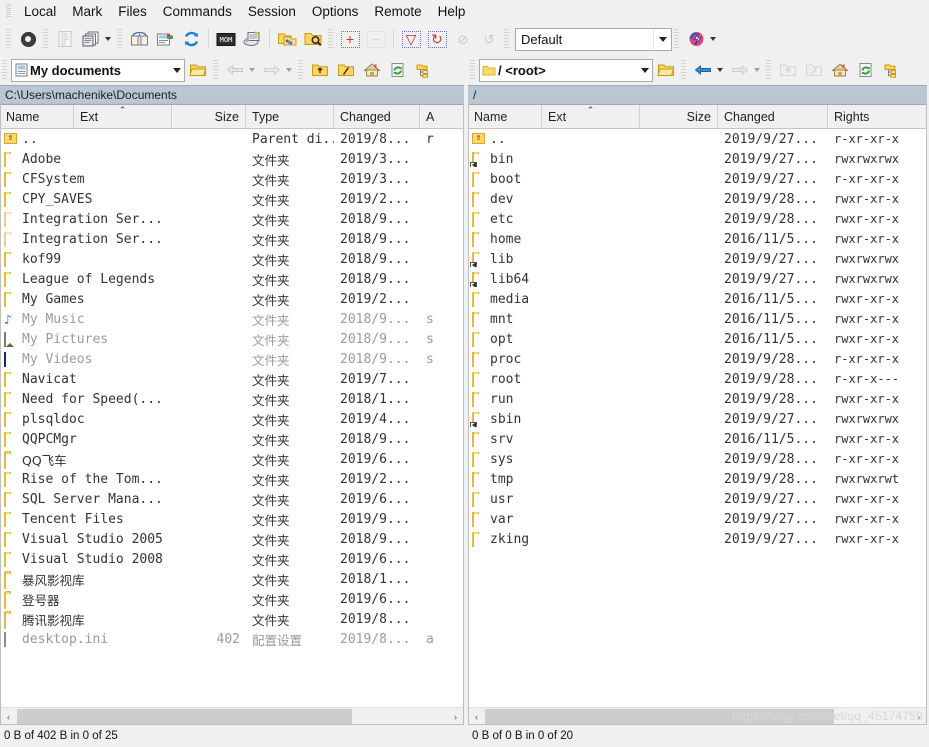 The width and height of the screenshot is (929, 747). Describe the element at coordinates (290, 116) in the screenshot. I see `local-column-type: Type` at that location.